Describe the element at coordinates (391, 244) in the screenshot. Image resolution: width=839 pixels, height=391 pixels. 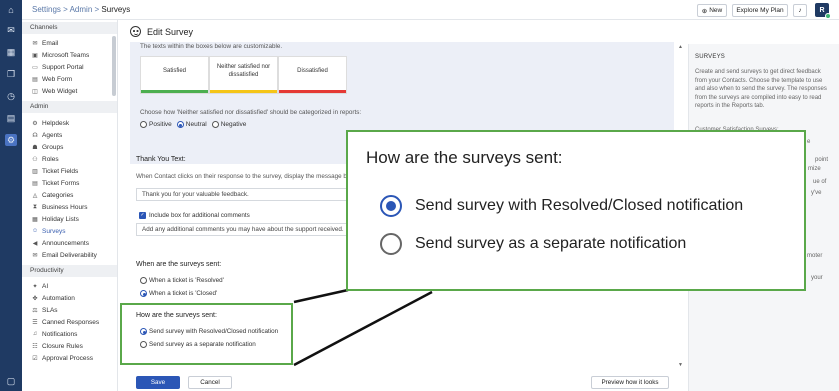
I see `radio-icon` at that location.